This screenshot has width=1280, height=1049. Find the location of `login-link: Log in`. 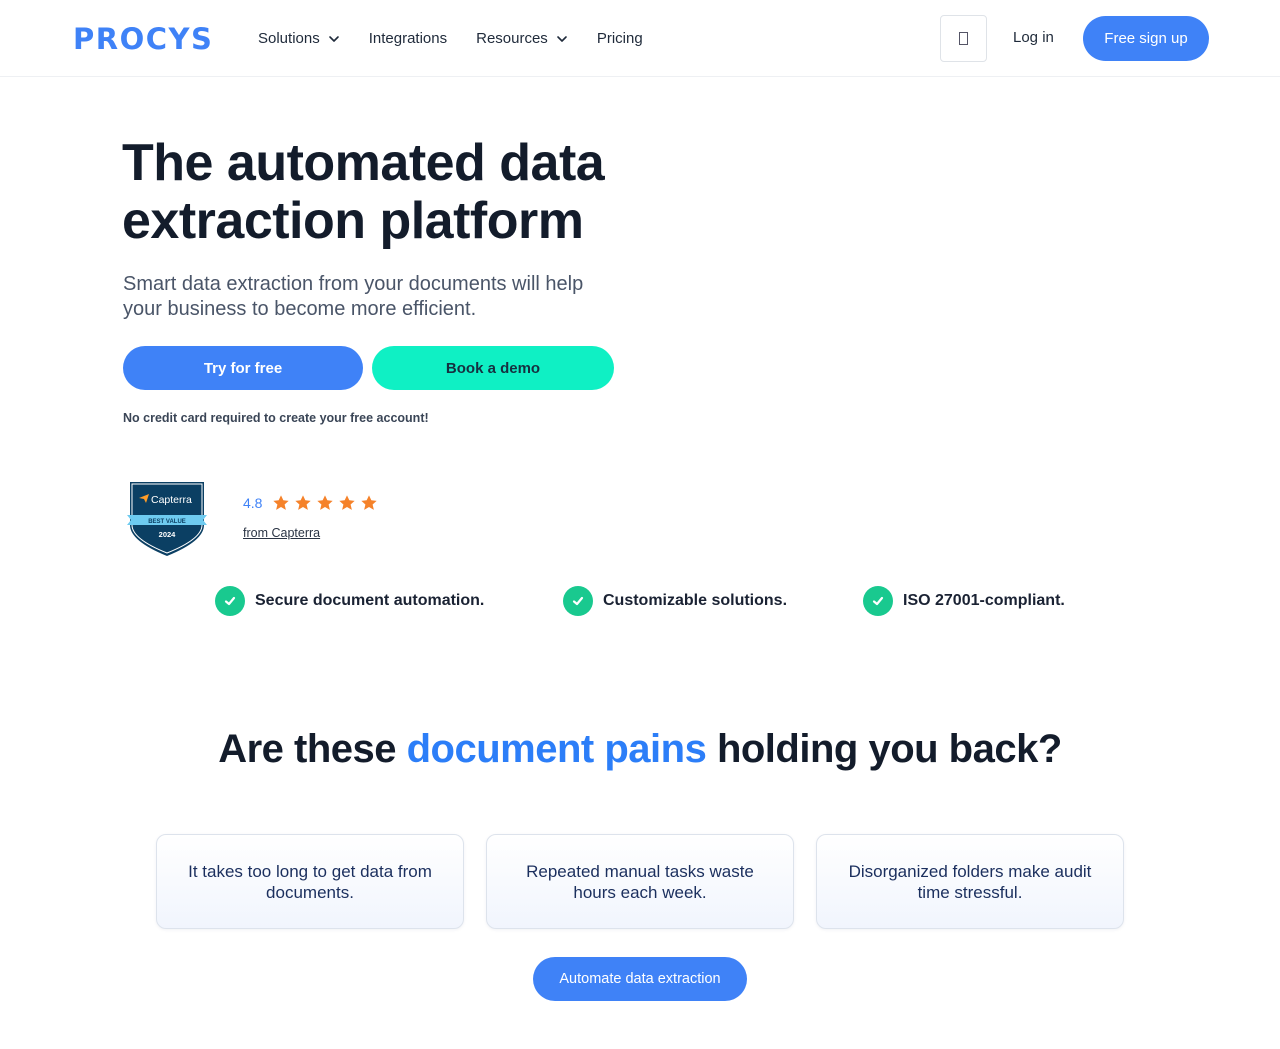

login-link: Log in is located at coordinates (1033, 38).